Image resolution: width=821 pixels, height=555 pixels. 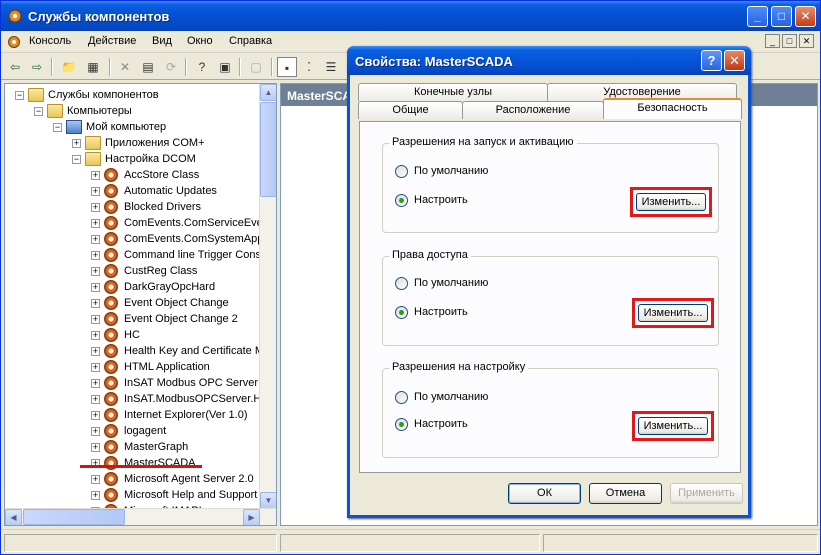 I want to click on ok-button: ОК, so click(x=544, y=493).